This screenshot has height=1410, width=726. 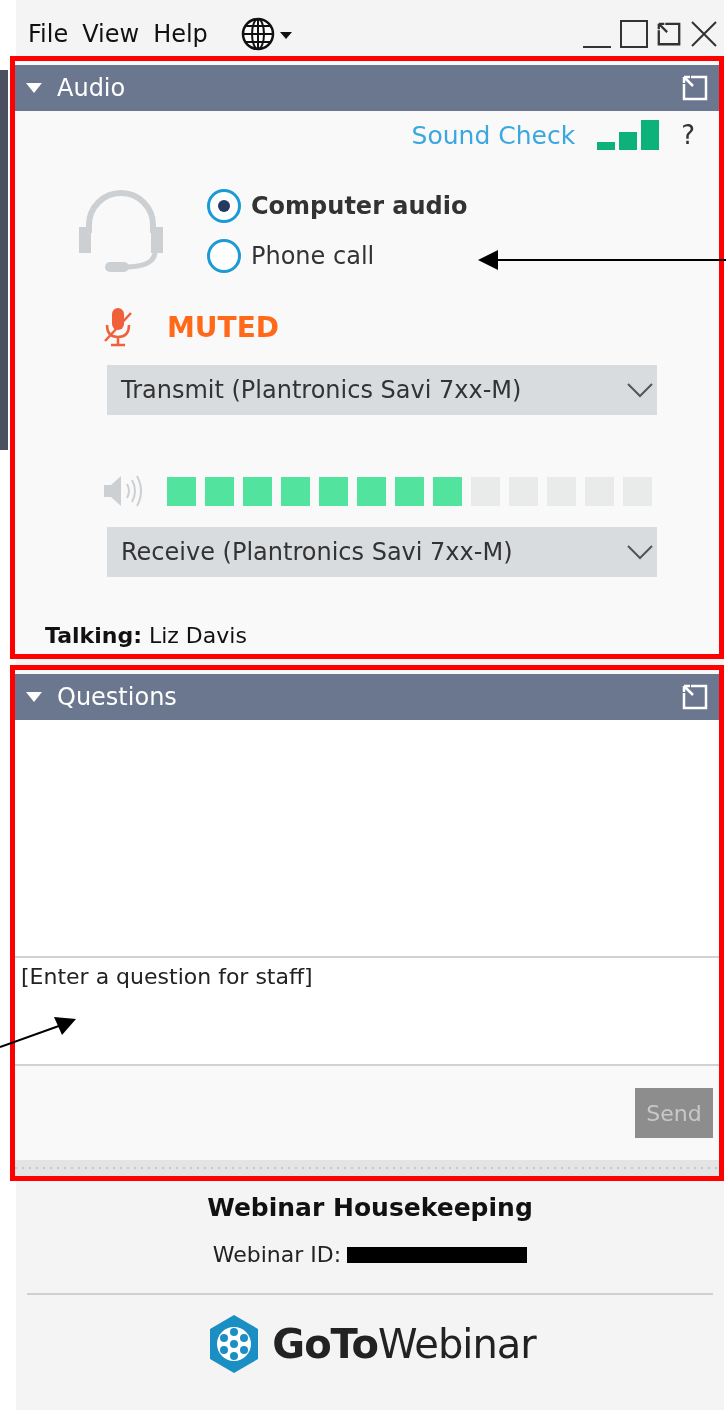 I want to click on webinar-id-label: Webinar ID:, so click(x=277, y=1254).